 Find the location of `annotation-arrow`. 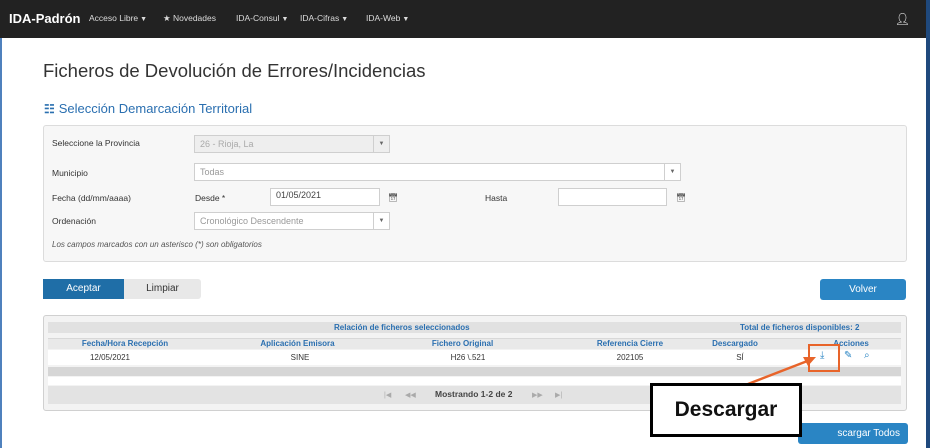

annotation-arrow is located at coordinates (781, 371).